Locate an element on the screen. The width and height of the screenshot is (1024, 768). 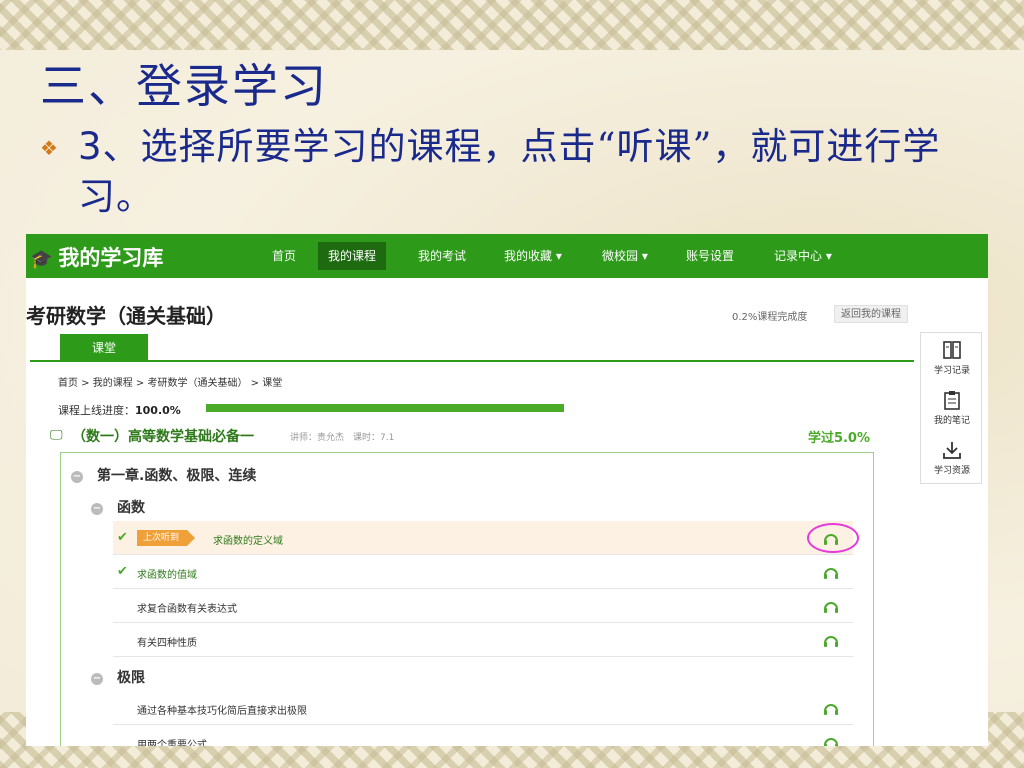
lesson-row: ✔ 上次听到 求函数的定义域 is located at coordinates (486, 538).